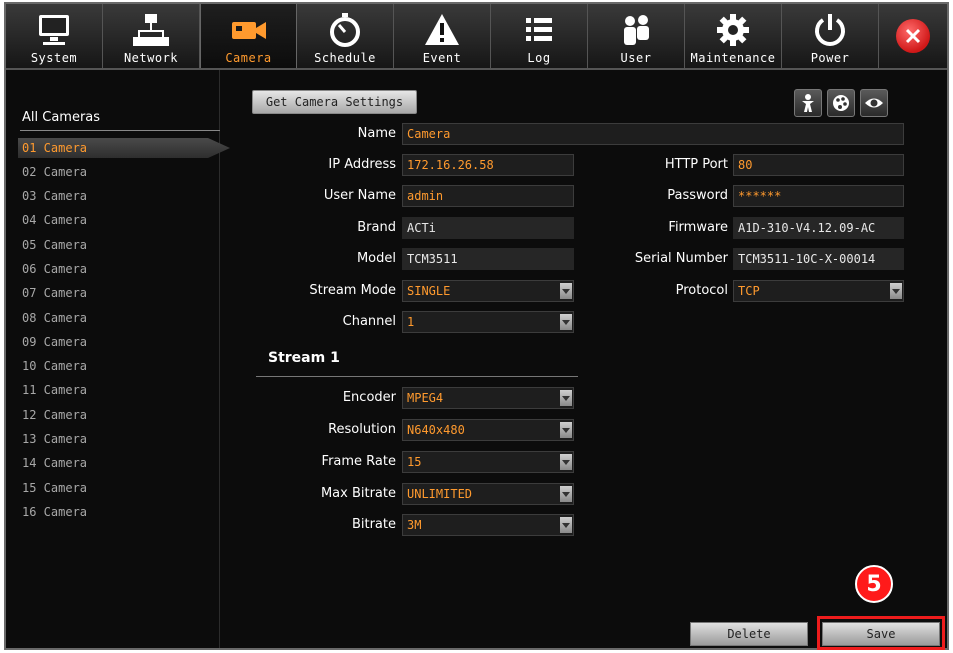 Image resolution: width=953 pixels, height=653 pixels. What do you see at coordinates (118, 463) in the screenshot?
I see `camera-list-item: 14 Camera` at bounding box center [118, 463].